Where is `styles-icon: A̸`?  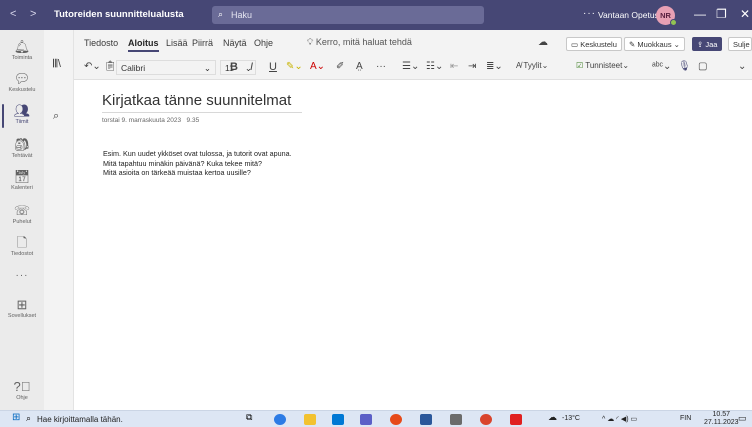
styles-icon: A̸ is located at coordinates (519, 65).